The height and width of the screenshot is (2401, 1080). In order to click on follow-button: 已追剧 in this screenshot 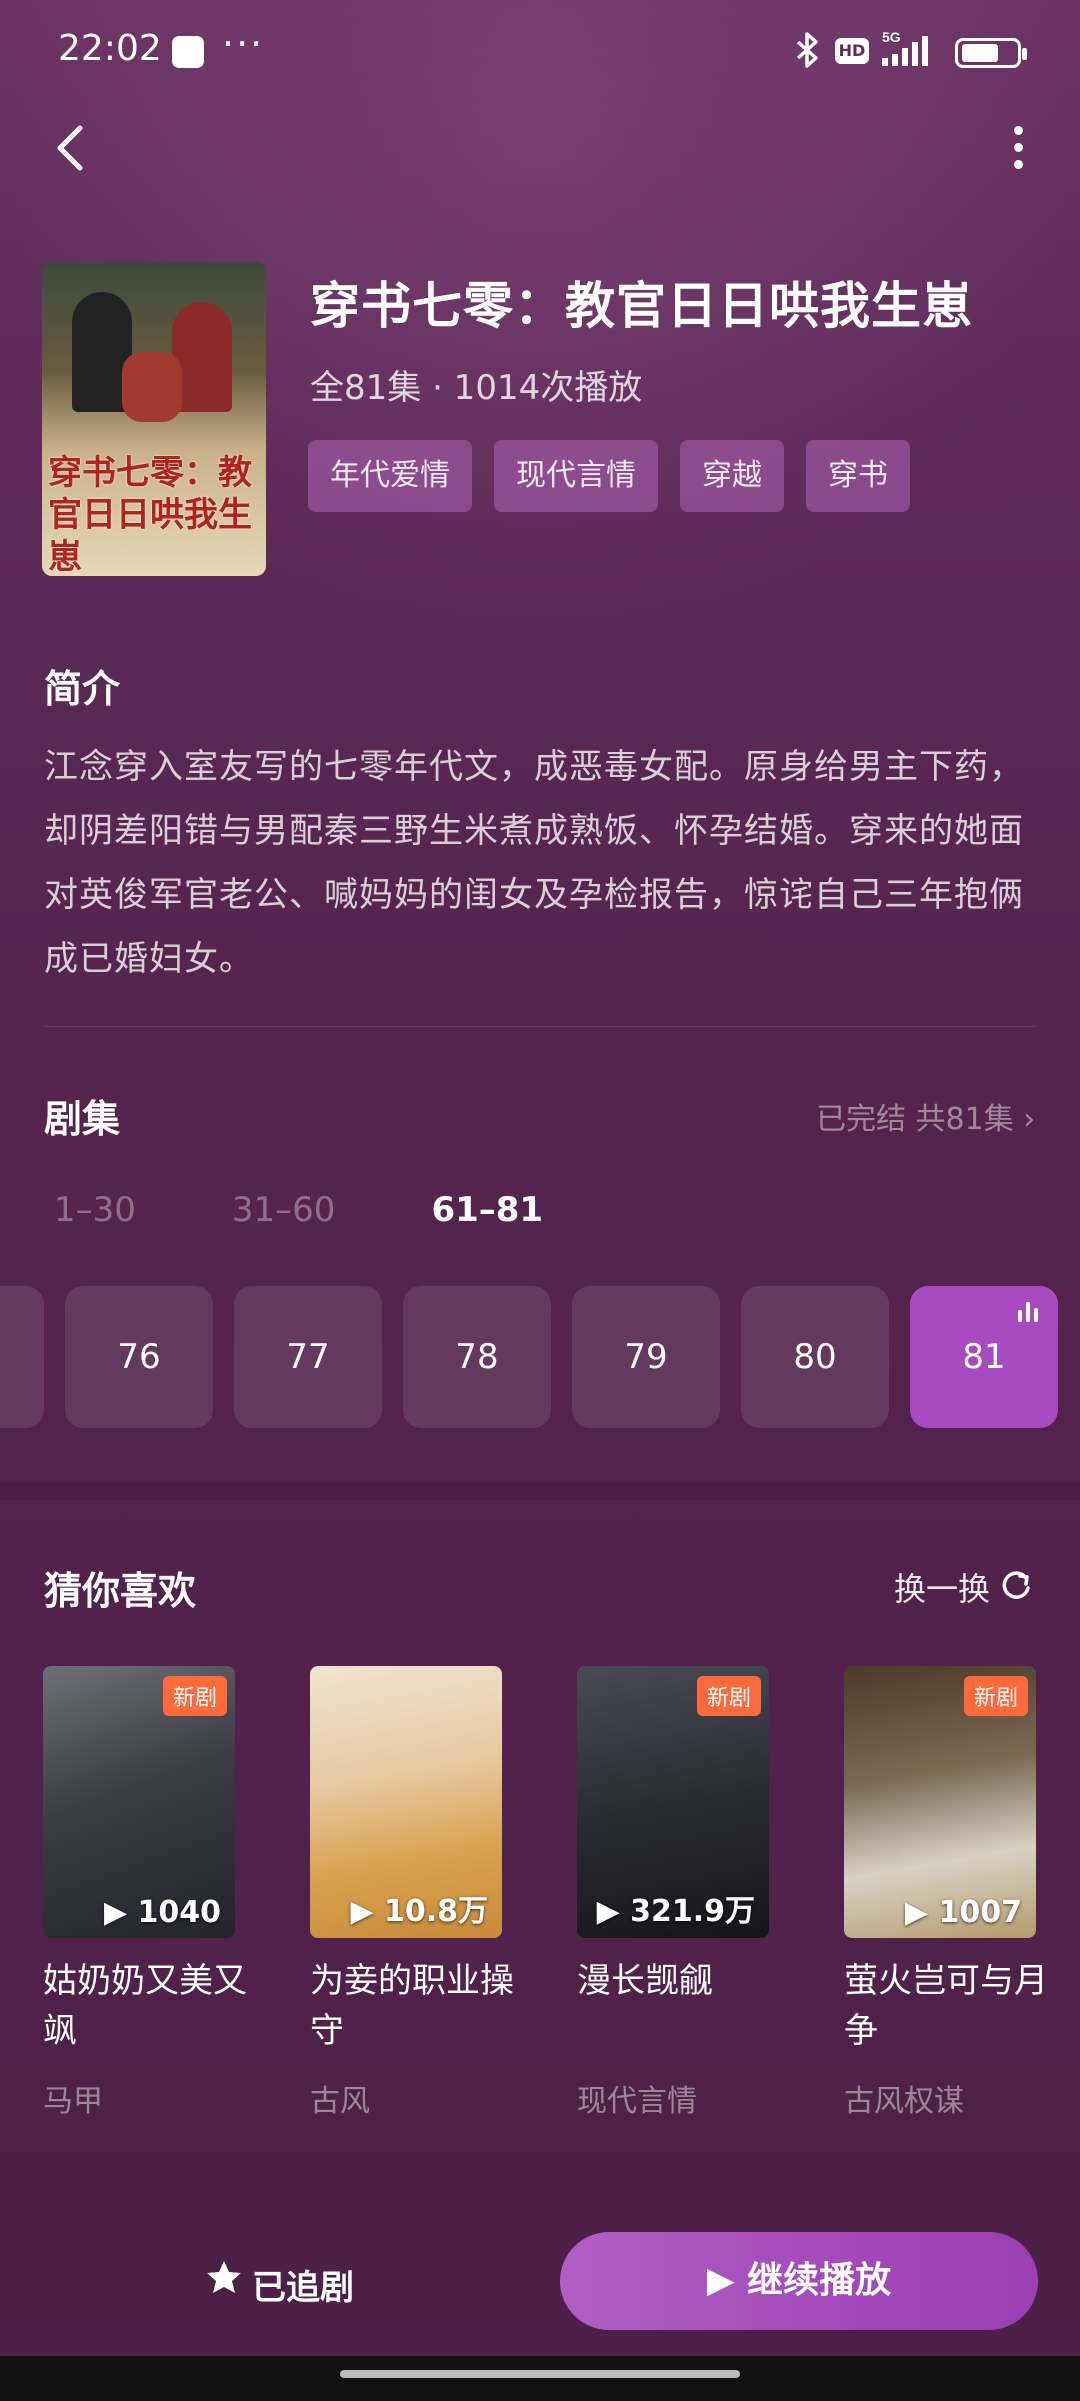, I will do `click(303, 2284)`.